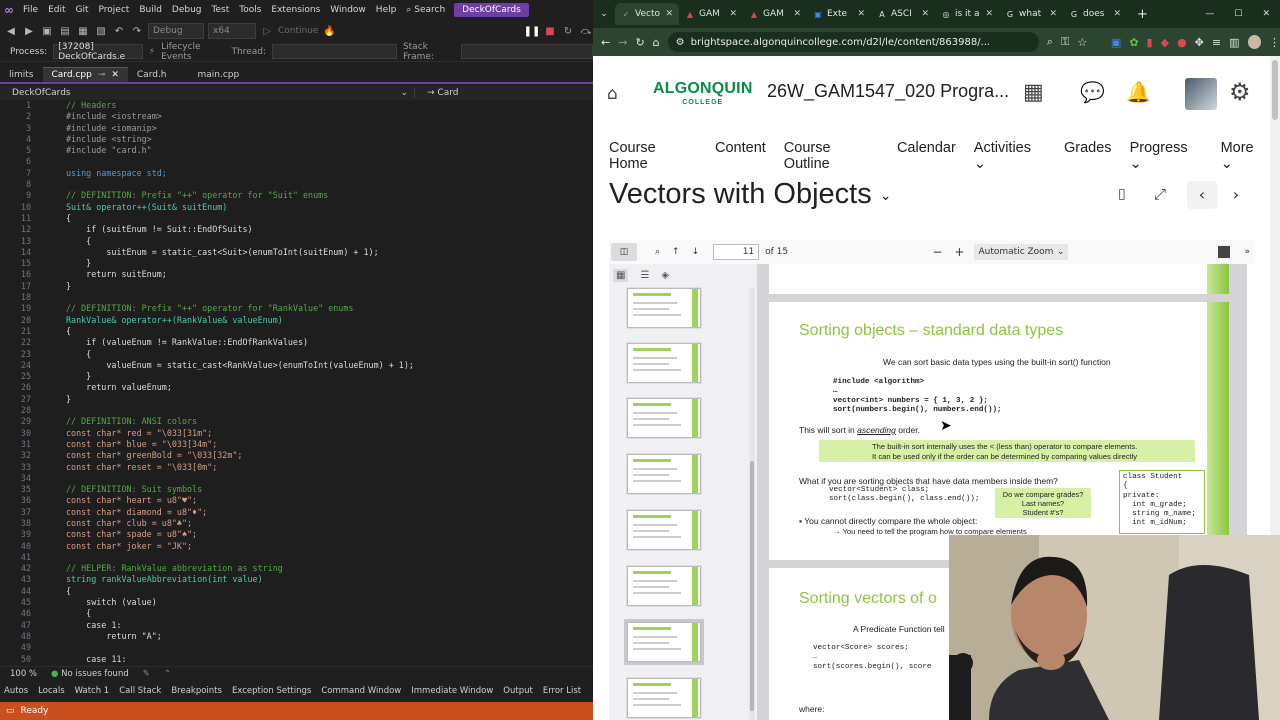 Image resolution: width=1280 pixels, height=720 pixels. Describe the element at coordinates (1138, 92) in the screenshot. I see `notification-bell-icon: 🔔` at that location.